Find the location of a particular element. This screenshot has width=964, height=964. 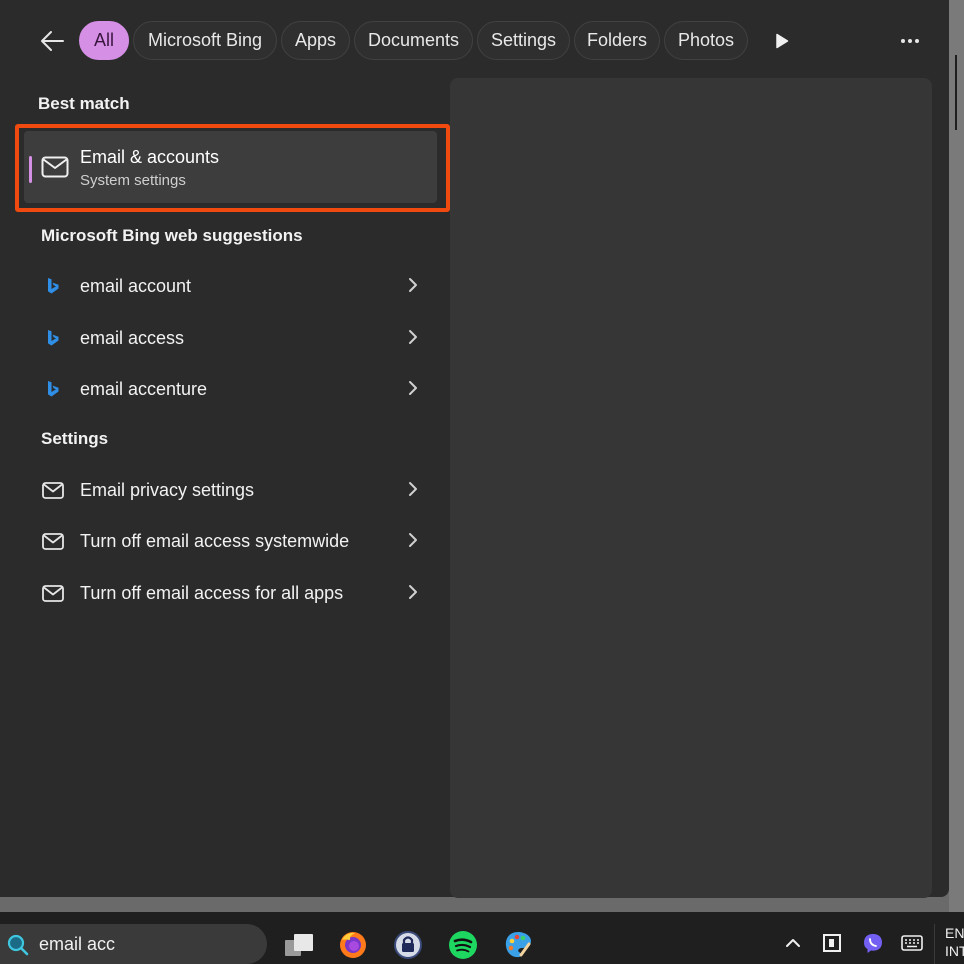

more-options-button is located at coordinates (910, 41).